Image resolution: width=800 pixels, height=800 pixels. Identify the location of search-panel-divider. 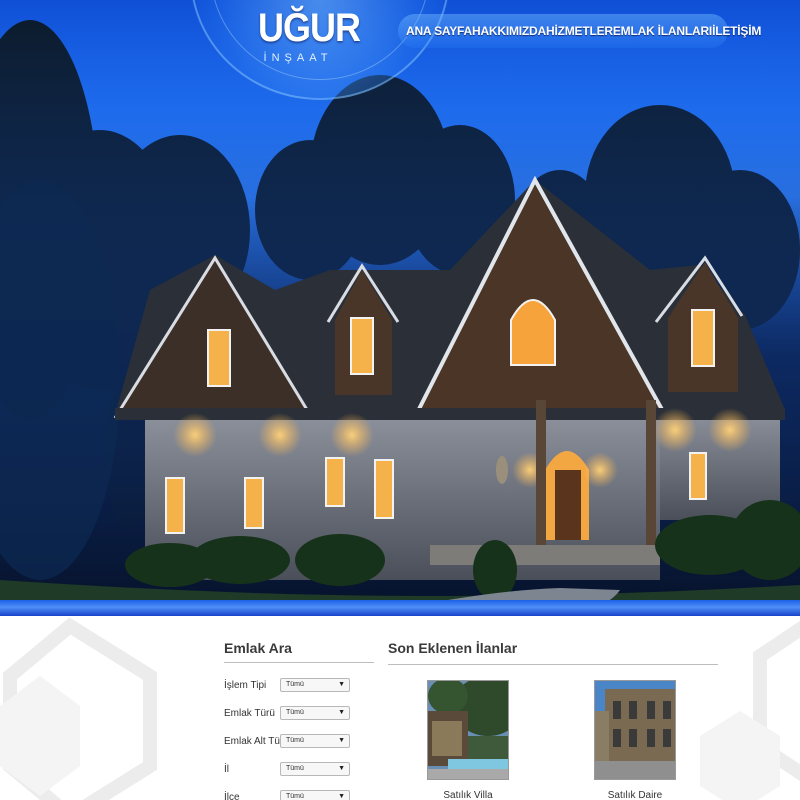
(299, 662).